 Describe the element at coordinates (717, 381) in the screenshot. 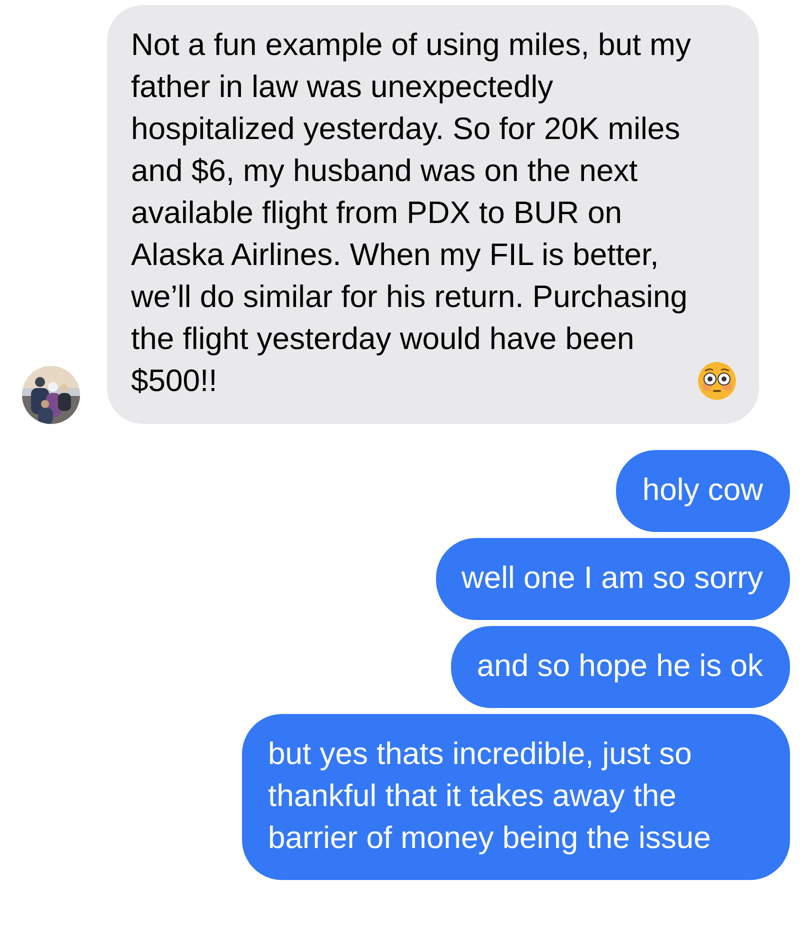

I see `flushed-face-icon` at that location.